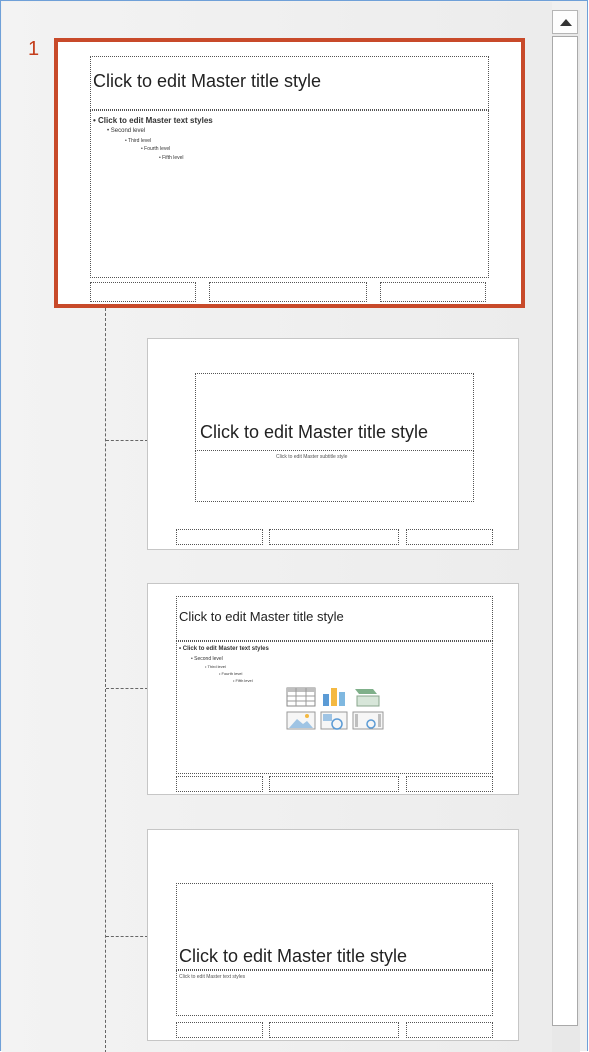 The height and width of the screenshot is (1052, 589). I want to click on layout-connector-line, so click(105, 680).